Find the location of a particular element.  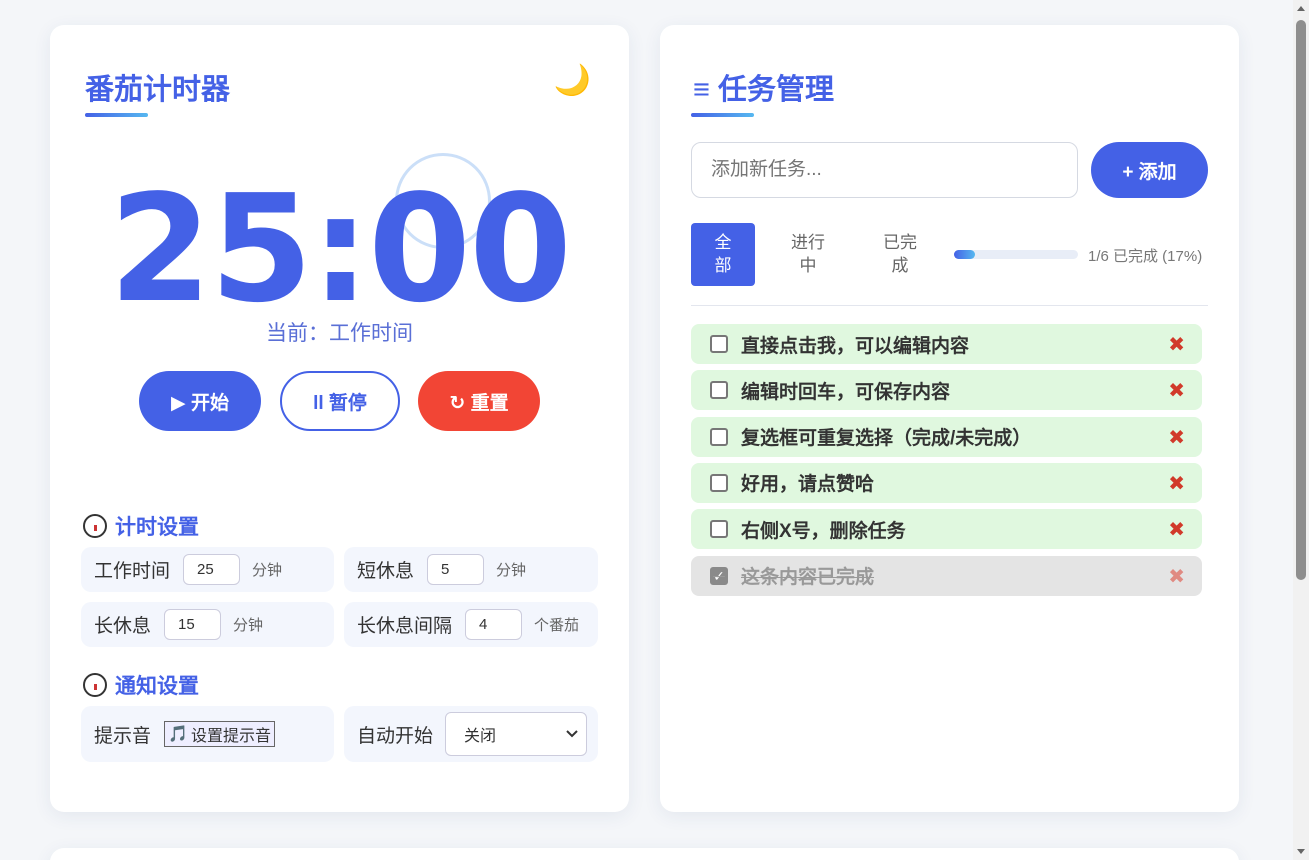

chevron-down-icon is located at coordinates (572, 734).